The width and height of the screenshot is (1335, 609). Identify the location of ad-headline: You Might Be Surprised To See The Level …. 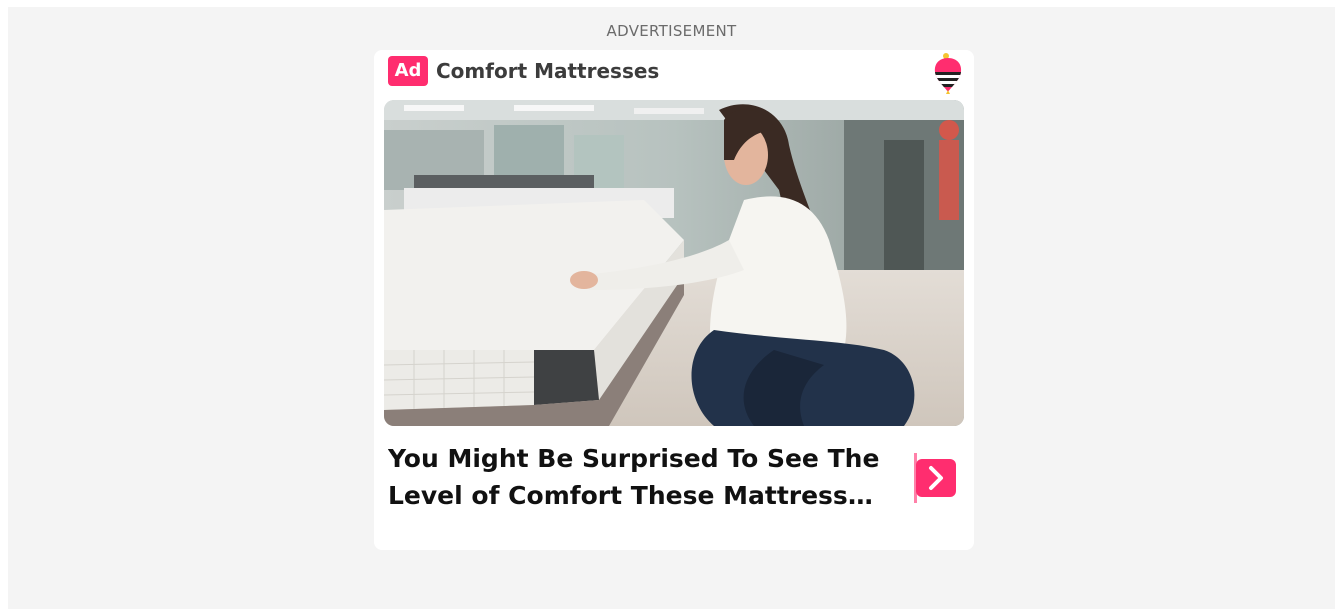
(638, 477).